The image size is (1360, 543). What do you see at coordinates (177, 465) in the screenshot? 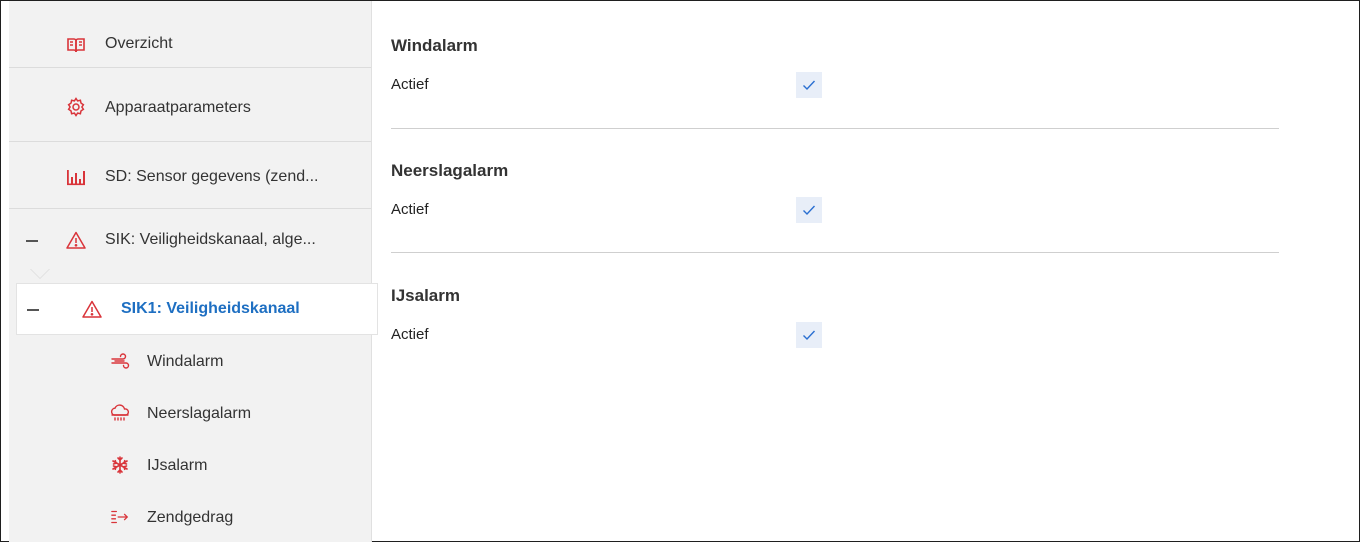
I see `sidebar-item-label: IJsalarm` at bounding box center [177, 465].